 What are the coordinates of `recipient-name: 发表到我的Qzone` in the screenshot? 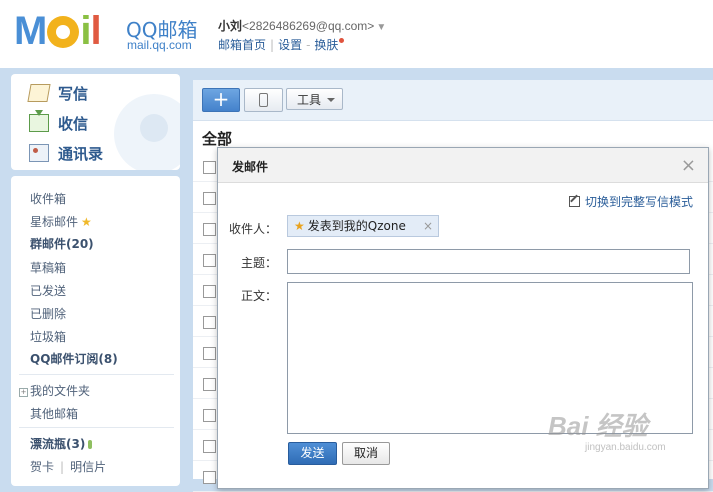 It's located at (356, 226).